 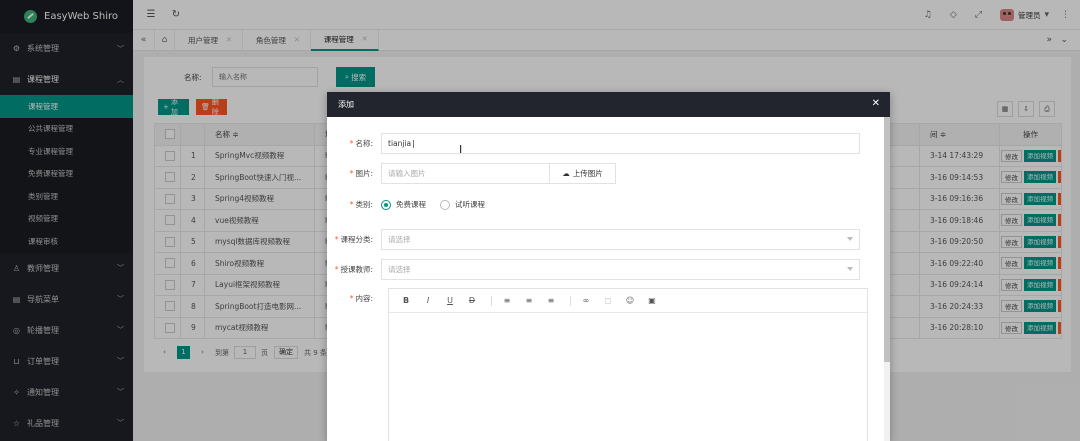 I want to click on form-row-course-class: * 课程分类: 请选择, so click(x=593, y=239).